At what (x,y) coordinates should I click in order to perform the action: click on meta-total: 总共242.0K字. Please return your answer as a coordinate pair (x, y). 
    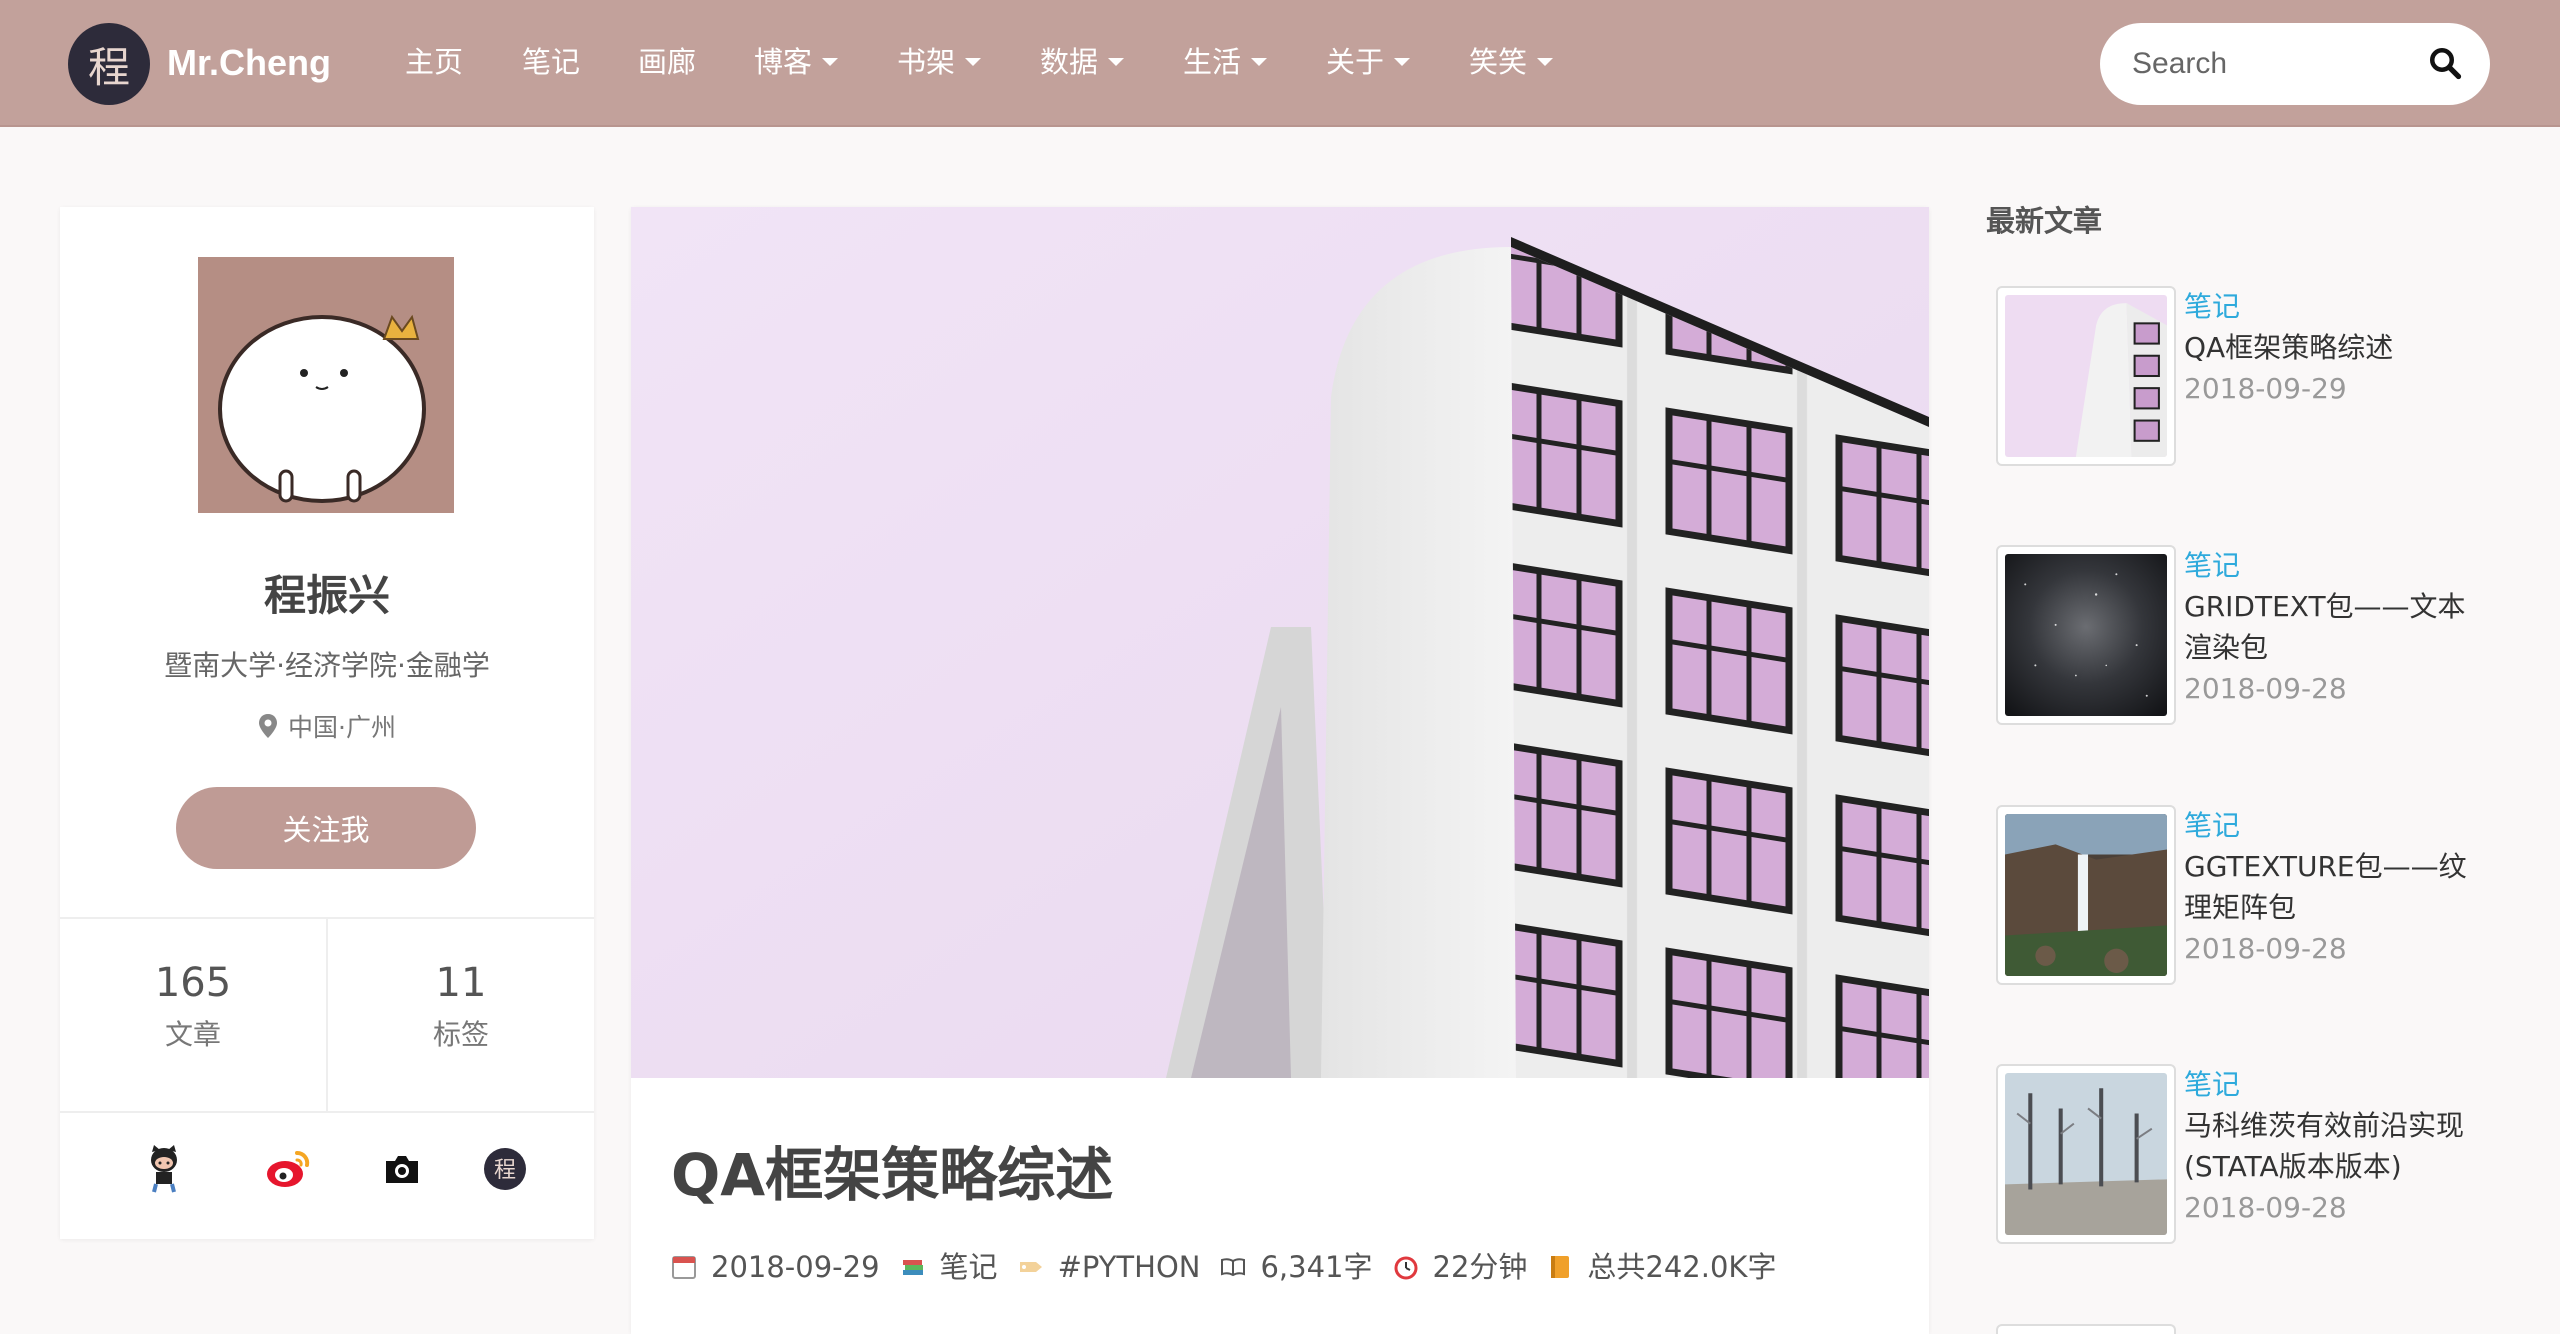
    Looking at the image, I should click on (1661, 1267).